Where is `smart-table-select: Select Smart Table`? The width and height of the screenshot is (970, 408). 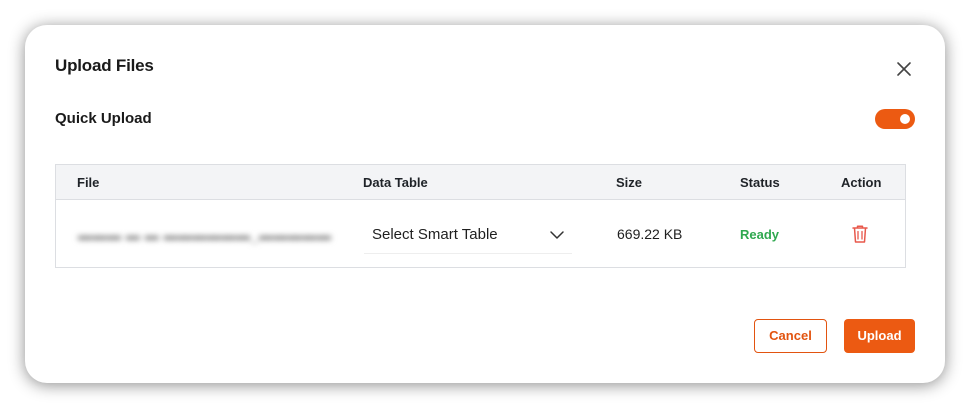 smart-table-select: Select Smart Table is located at coordinates (468, 235).